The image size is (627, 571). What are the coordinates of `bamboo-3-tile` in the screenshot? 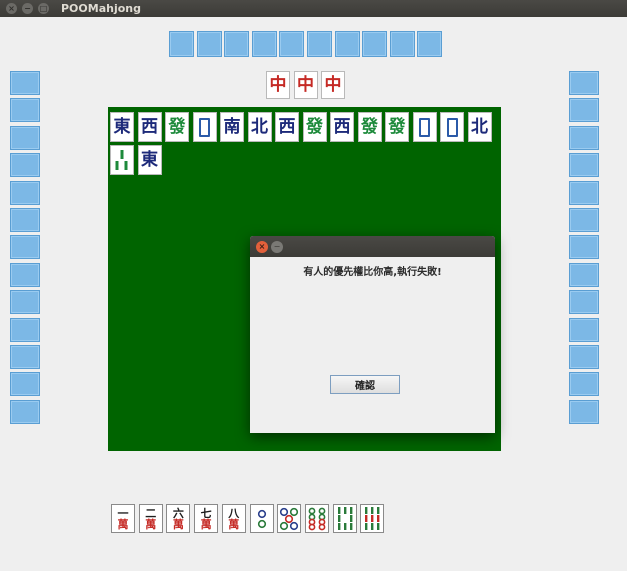 It's located at (122, 160).